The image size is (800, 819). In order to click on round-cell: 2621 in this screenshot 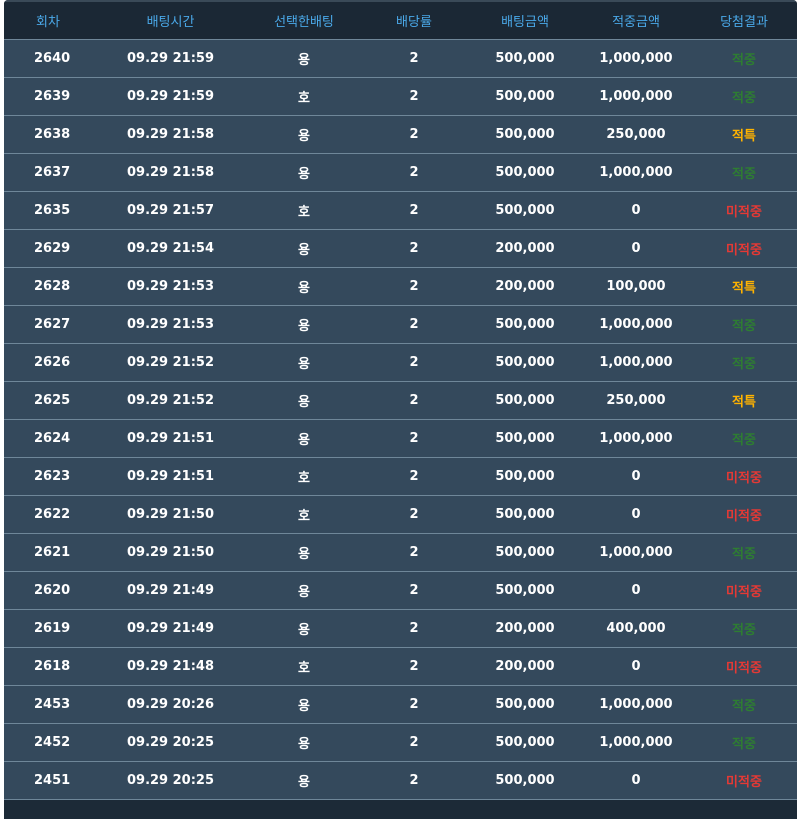, I will do `click(52, 552)`.